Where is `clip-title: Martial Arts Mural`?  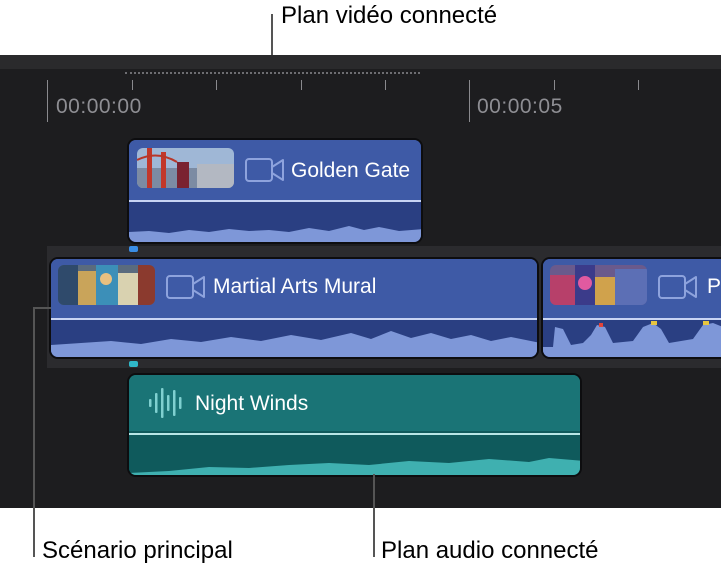
clip-title: Martial Arts Mural is located at coordinates (295, 286).